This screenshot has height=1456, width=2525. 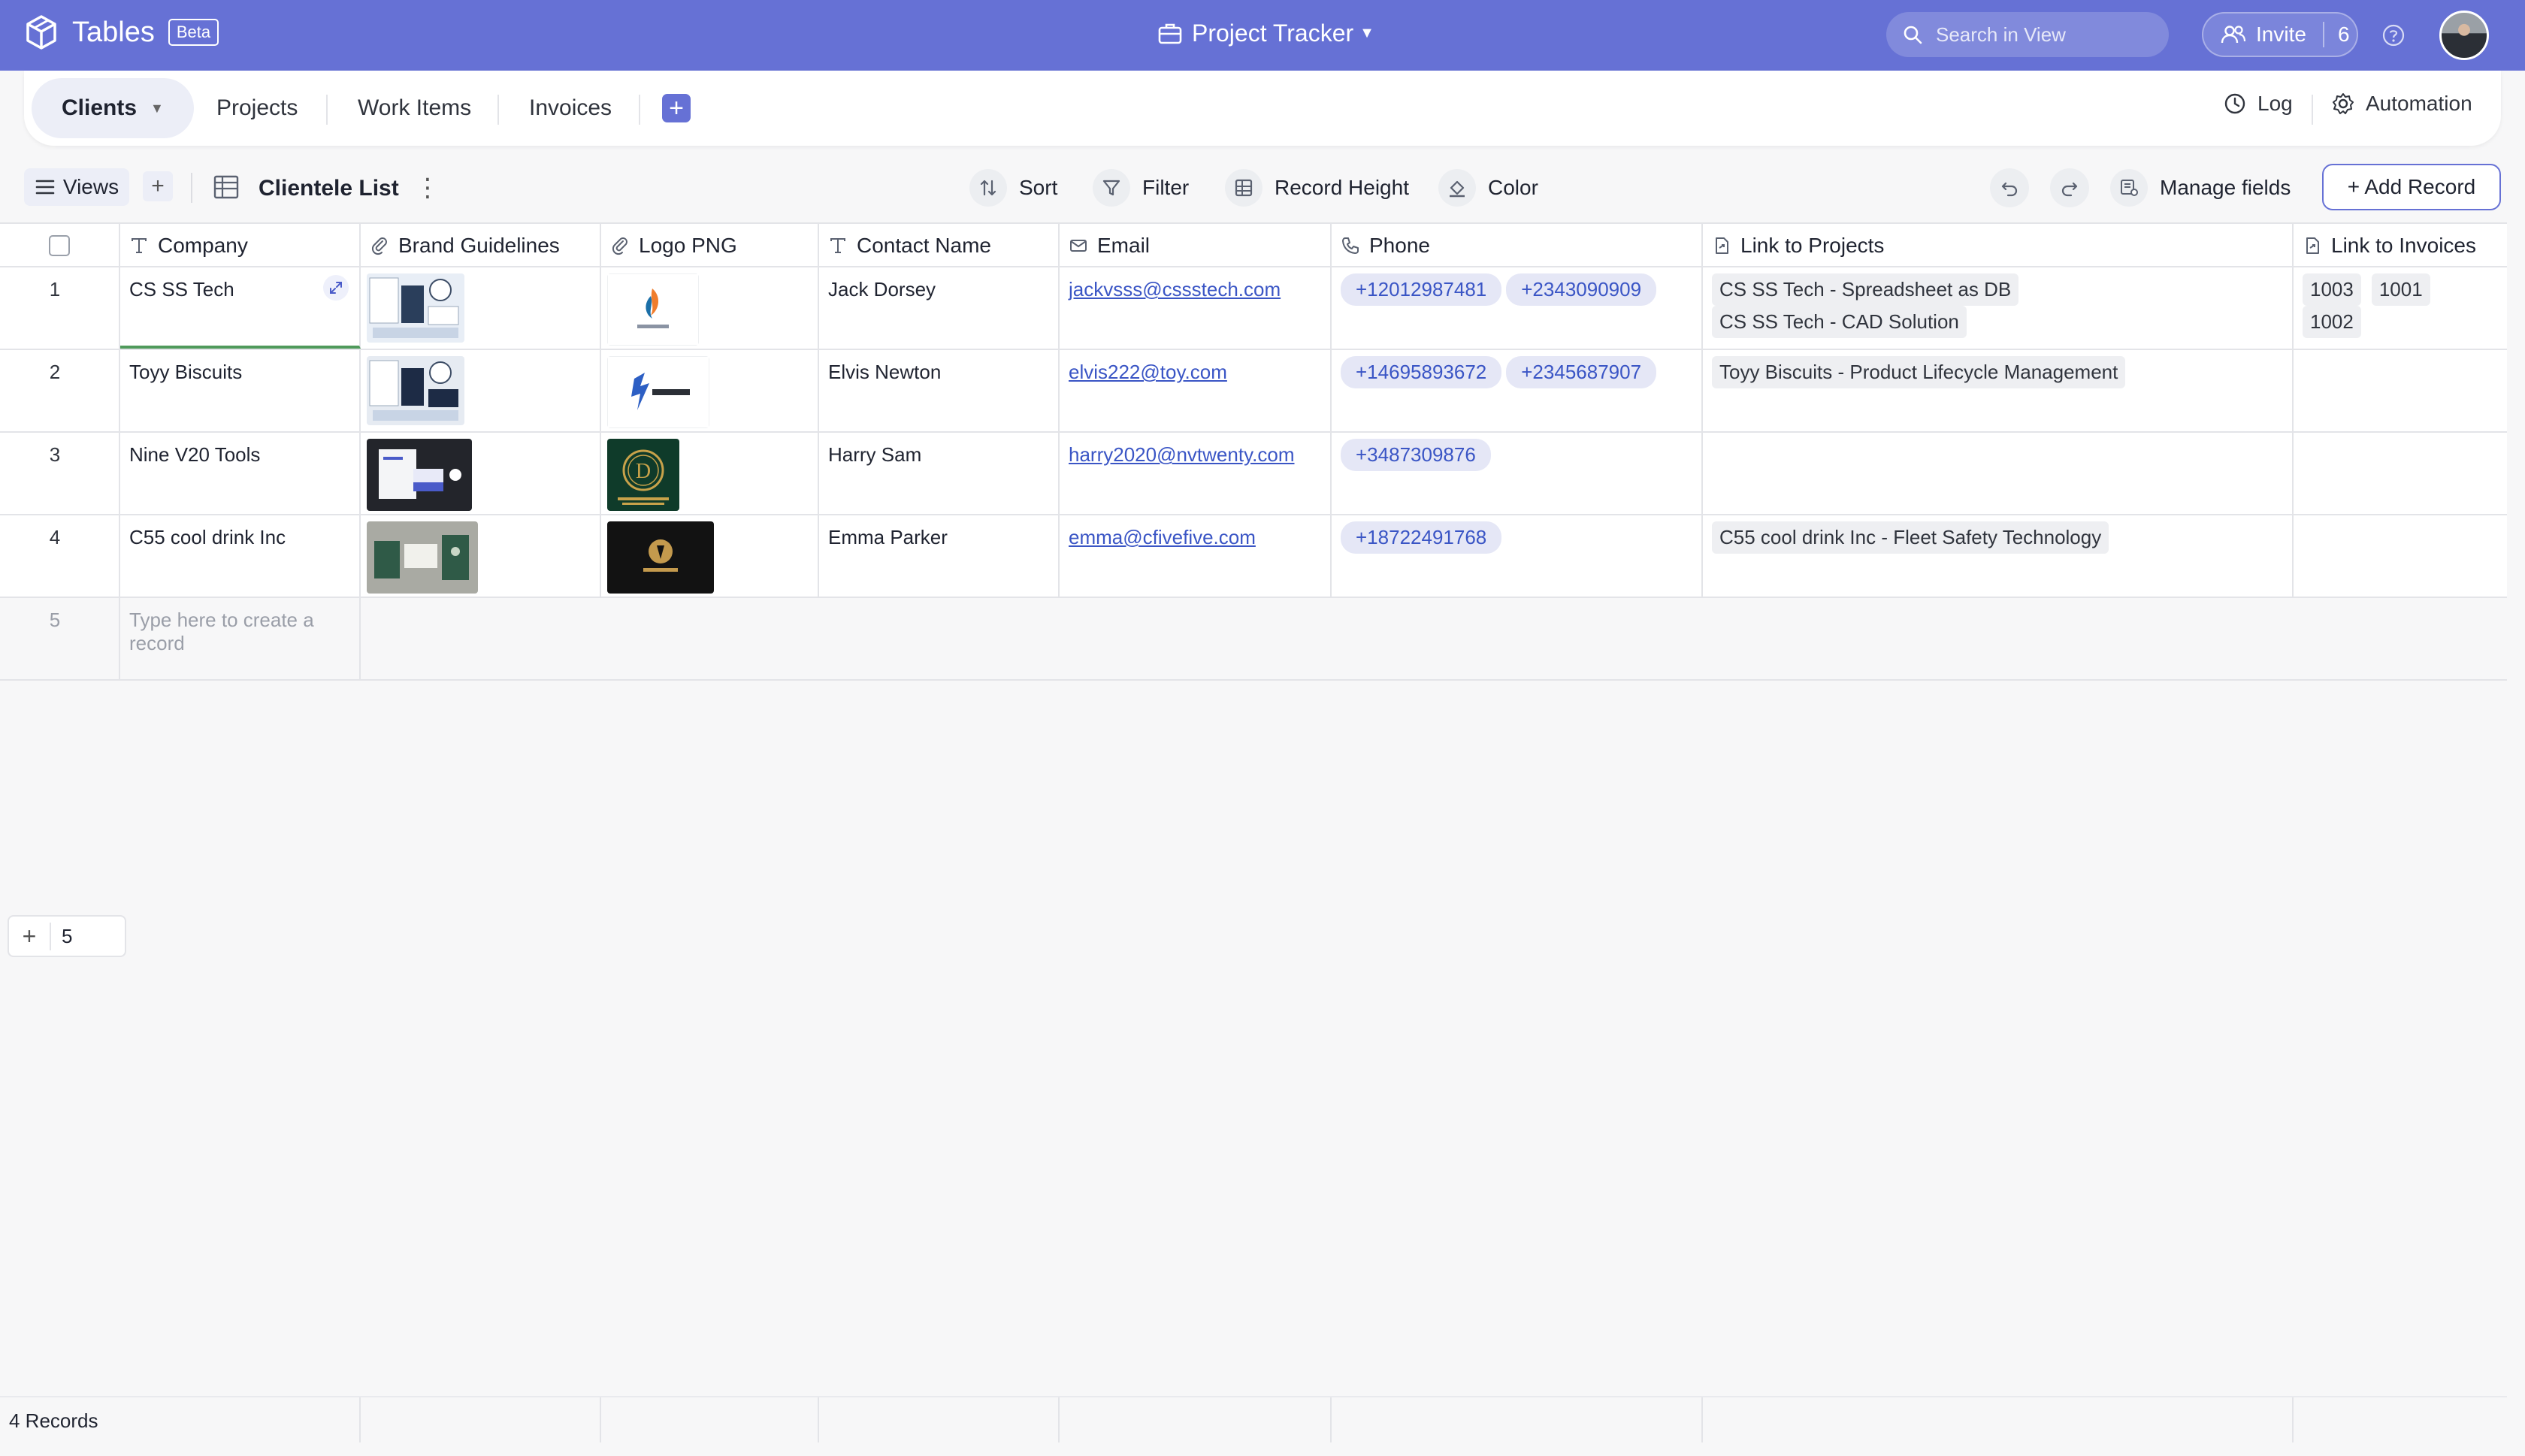 What do you see at coordinates (2200, 187) in the screenshot?
I see `manage-fields-button: Manage fields` at bounding box center [2200, 187].